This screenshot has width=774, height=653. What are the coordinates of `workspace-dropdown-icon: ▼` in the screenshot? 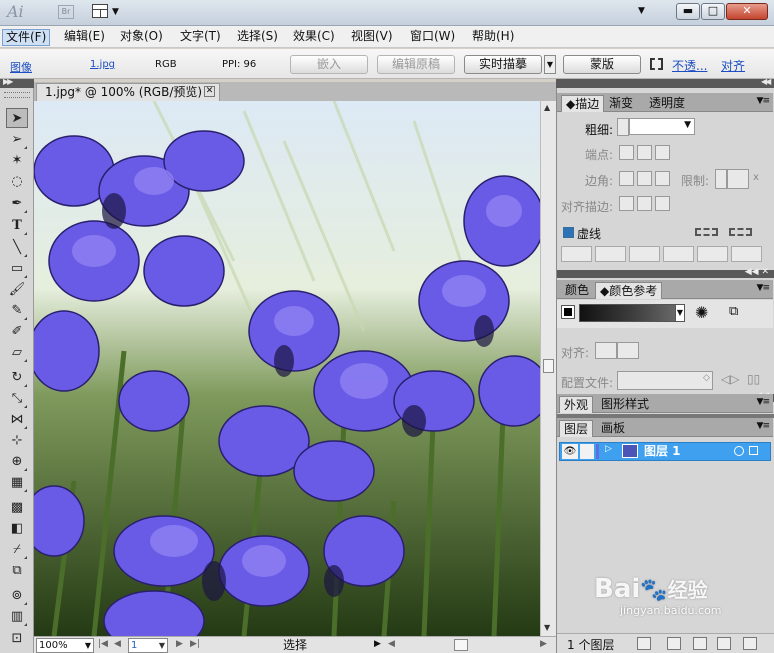 It's located at (641, 11).